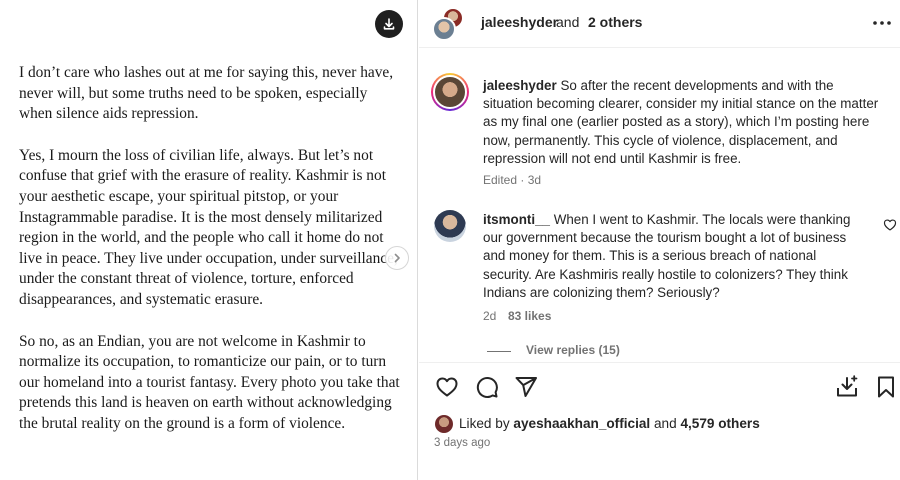  I want to click on more-options-button, so click(882, 23).